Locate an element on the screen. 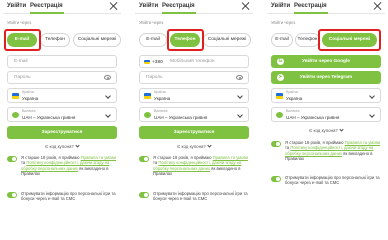 The image size is (388, 240). google-icon: G is located at coordinates (280, 61).